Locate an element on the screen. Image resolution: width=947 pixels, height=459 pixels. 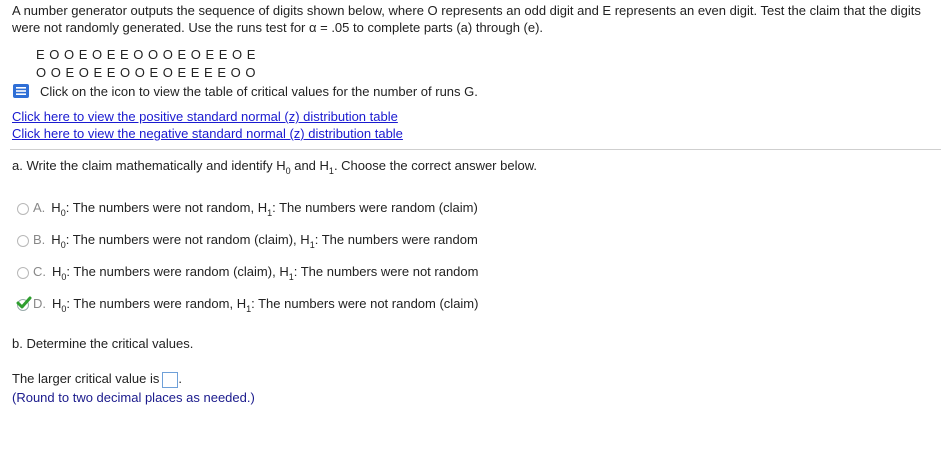
option-a-radio is located at coordinates (23, 208).